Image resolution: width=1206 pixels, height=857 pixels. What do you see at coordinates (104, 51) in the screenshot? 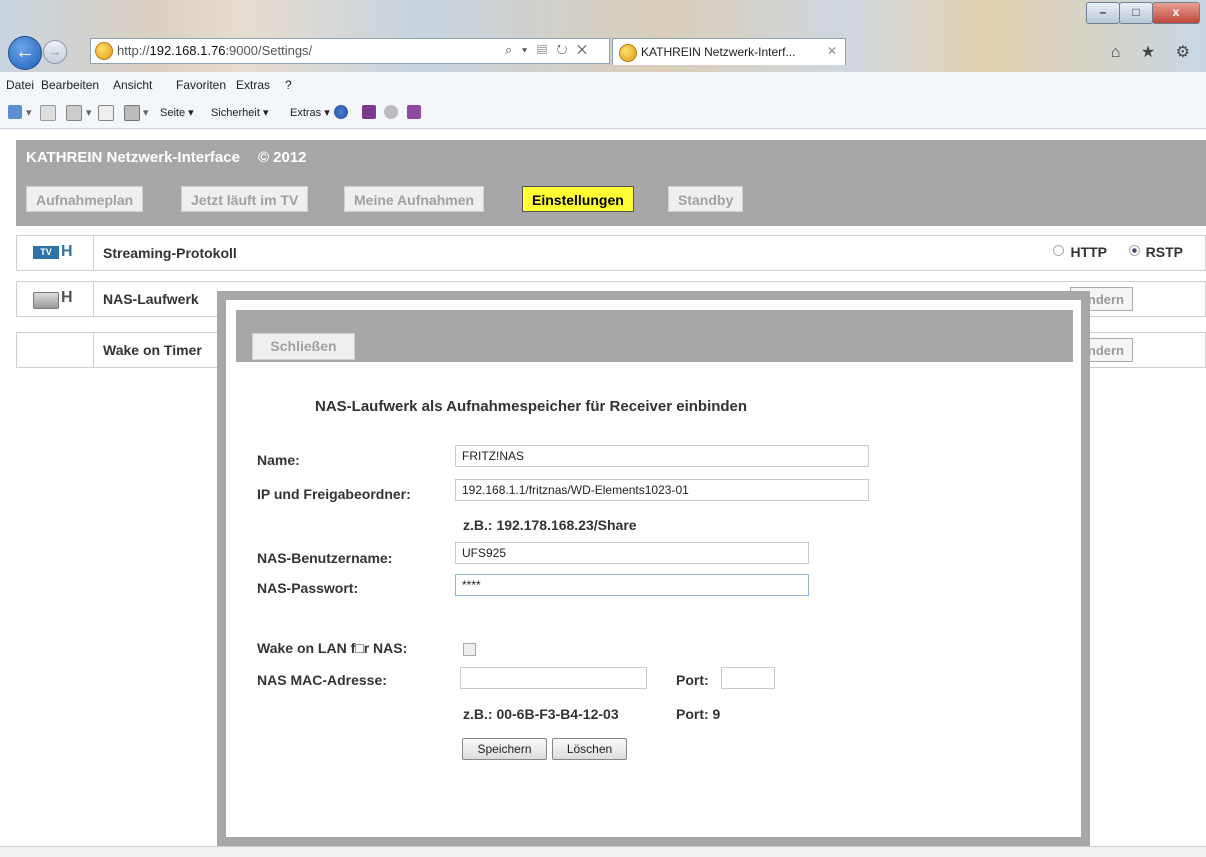
I see `ie-icon` at bounding box center [104, 51].